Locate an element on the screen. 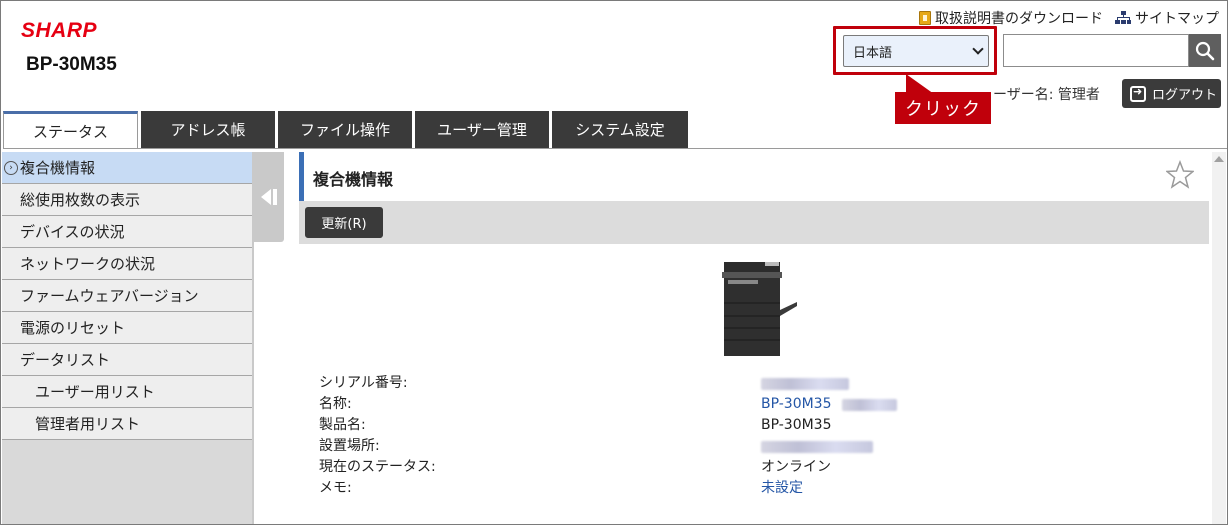 The height and width of the screenshot is (525, 1228). logout-button: ログアウト is located at coordinates (1171, 93).